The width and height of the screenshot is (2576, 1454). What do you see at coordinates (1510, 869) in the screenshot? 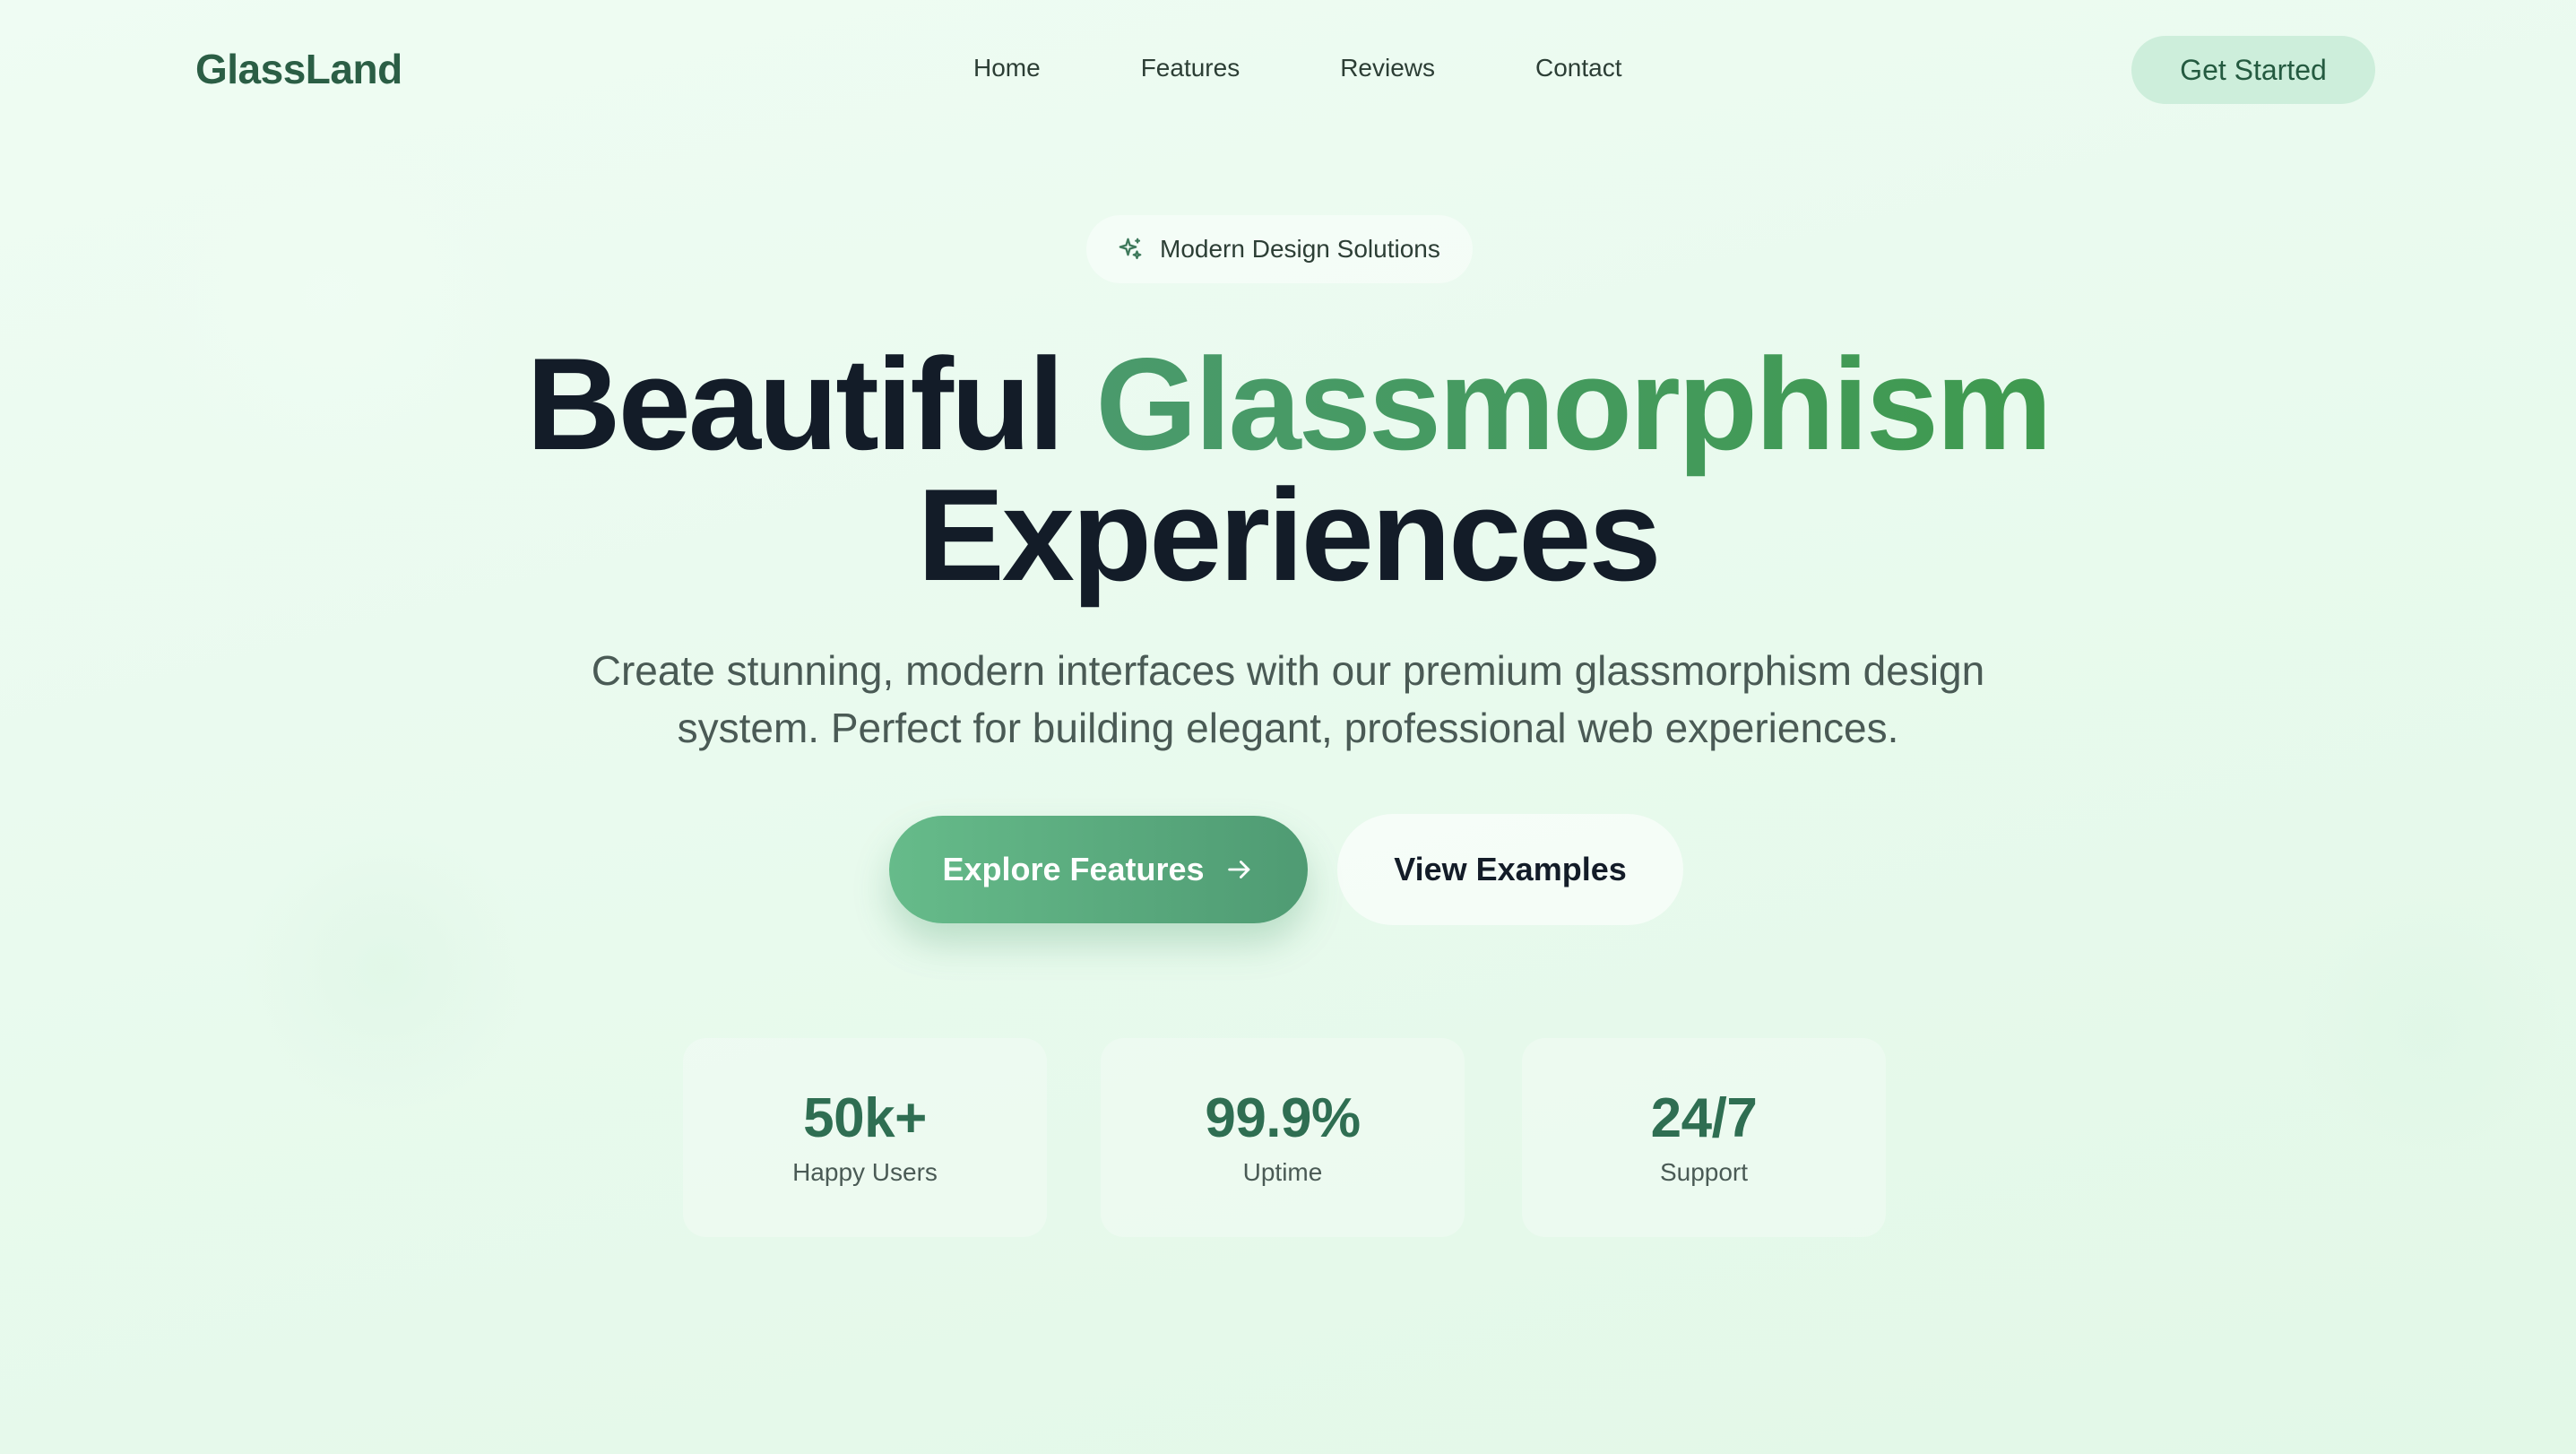
I see `view-examples-button: View Examples` at bounding box center [1510, 869].